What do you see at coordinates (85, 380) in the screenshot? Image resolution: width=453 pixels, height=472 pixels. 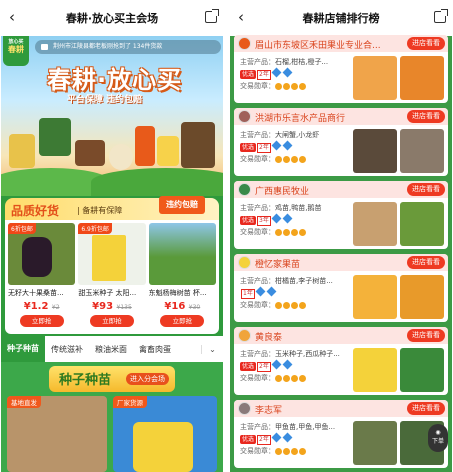 I see `seed-section-title: 种子种苗` at bounding box center [85, 380].